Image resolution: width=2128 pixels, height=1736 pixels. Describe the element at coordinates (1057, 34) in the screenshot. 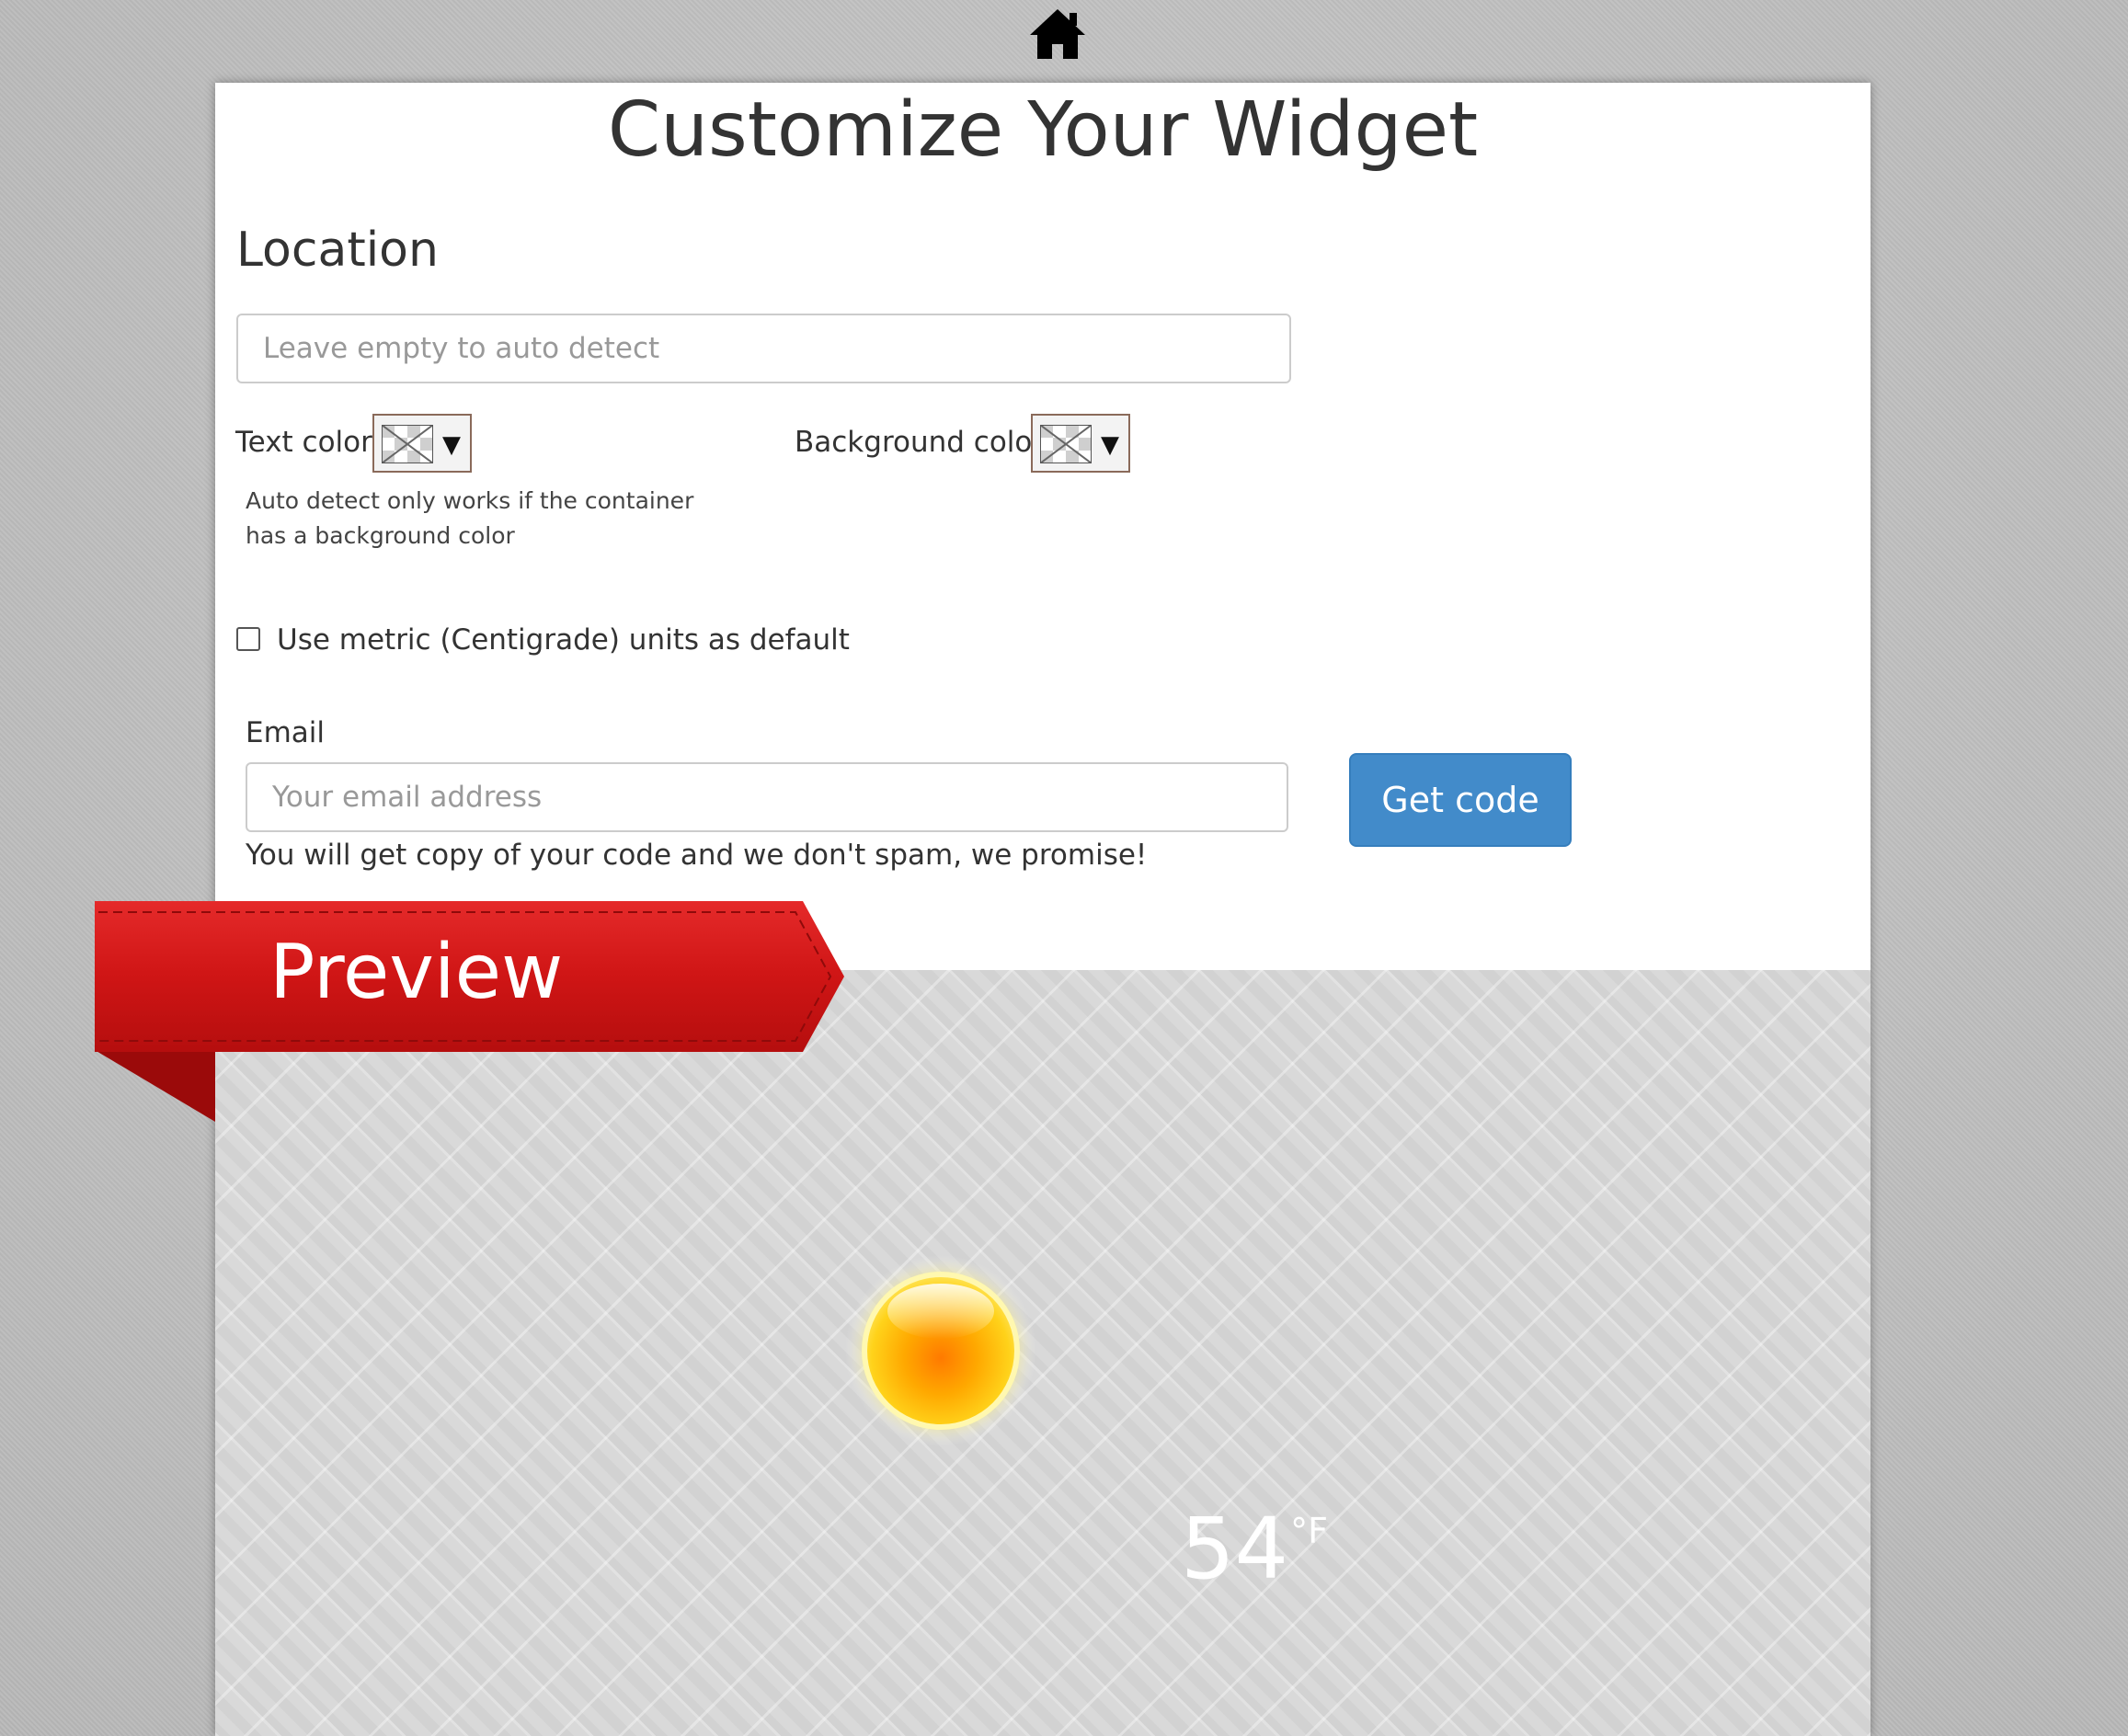

I see `home-icon` at that location.